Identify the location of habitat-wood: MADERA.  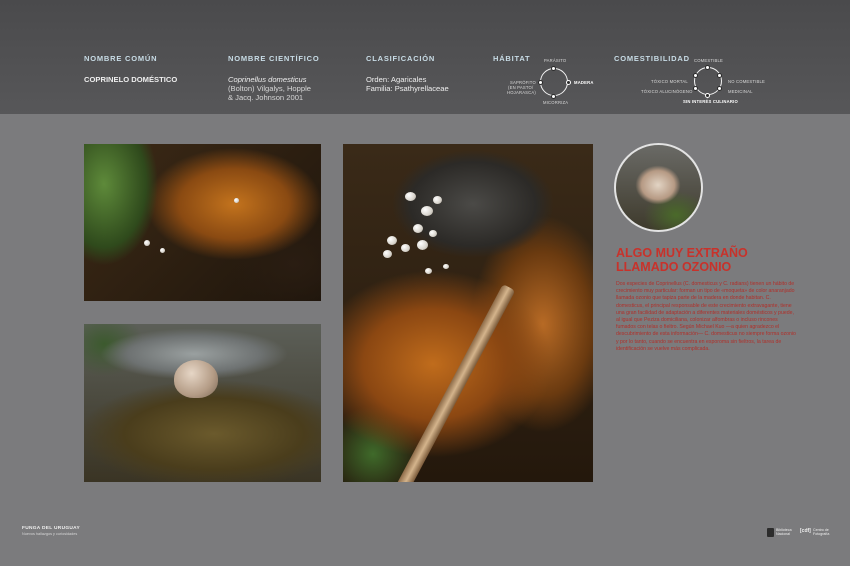
(584, 82).